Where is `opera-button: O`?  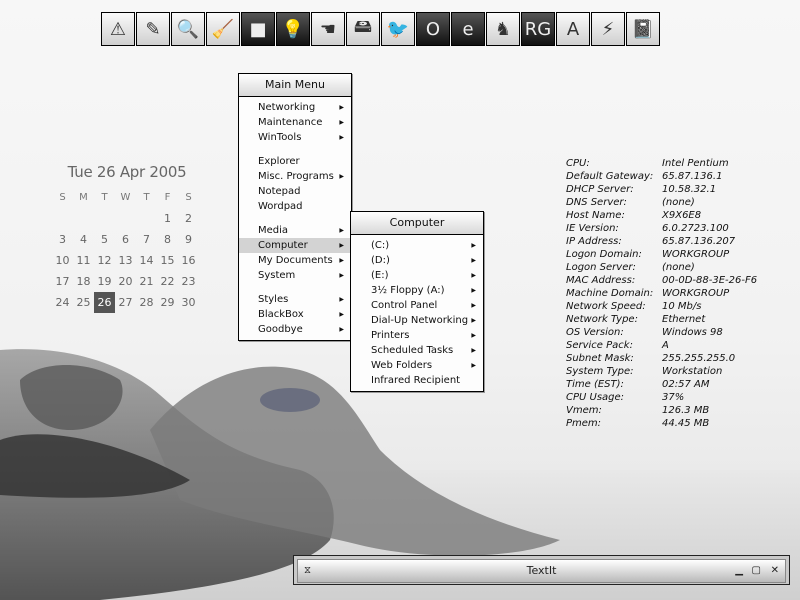
opera-button: O is located at coordinates (433, 29).